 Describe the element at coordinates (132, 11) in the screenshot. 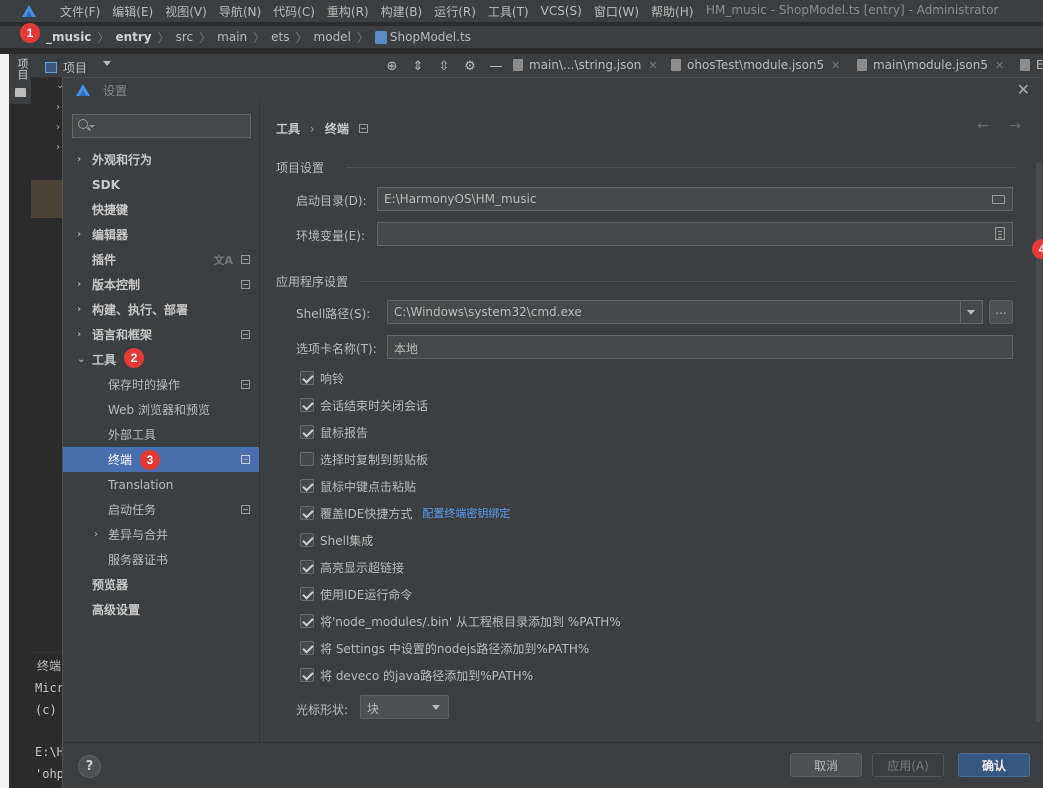

I see `menu-edit: 编辑(E)` at that location.